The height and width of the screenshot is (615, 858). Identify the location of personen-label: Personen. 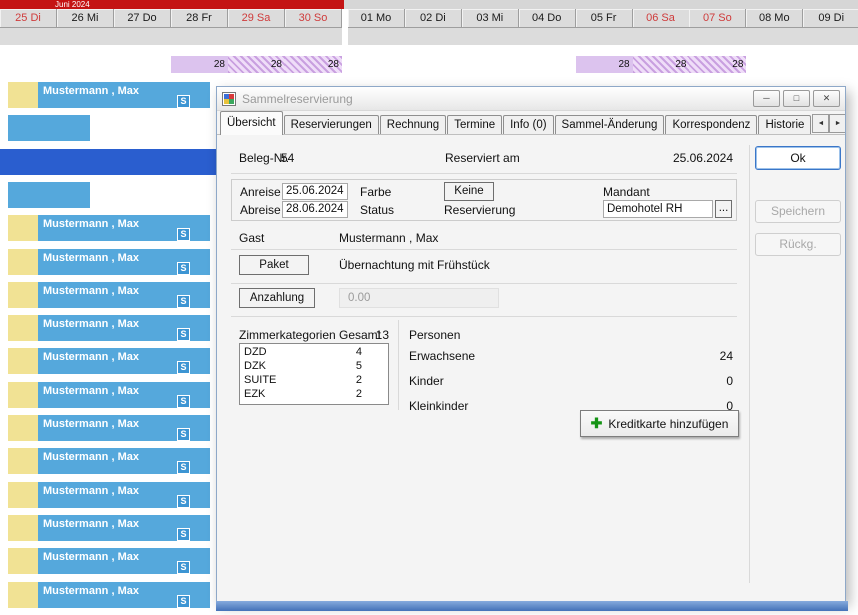
(435, 335).